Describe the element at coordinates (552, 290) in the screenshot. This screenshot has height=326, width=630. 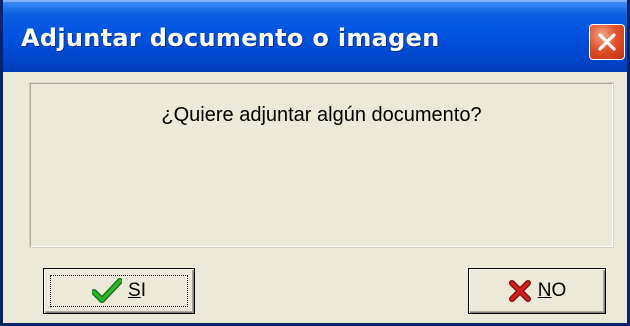
I see `no-button-label: NO` at that location.